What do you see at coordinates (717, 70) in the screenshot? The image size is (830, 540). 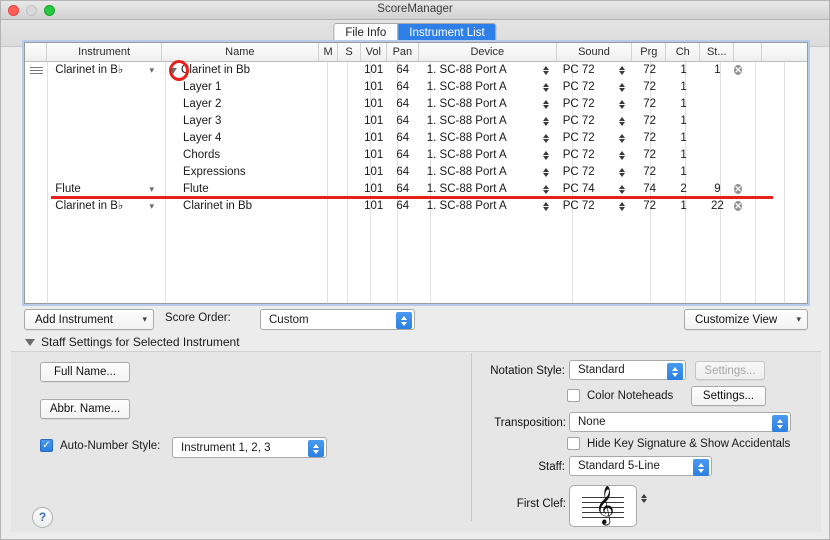 I see `cell-staff: 1` at bounding box center [717, 70].